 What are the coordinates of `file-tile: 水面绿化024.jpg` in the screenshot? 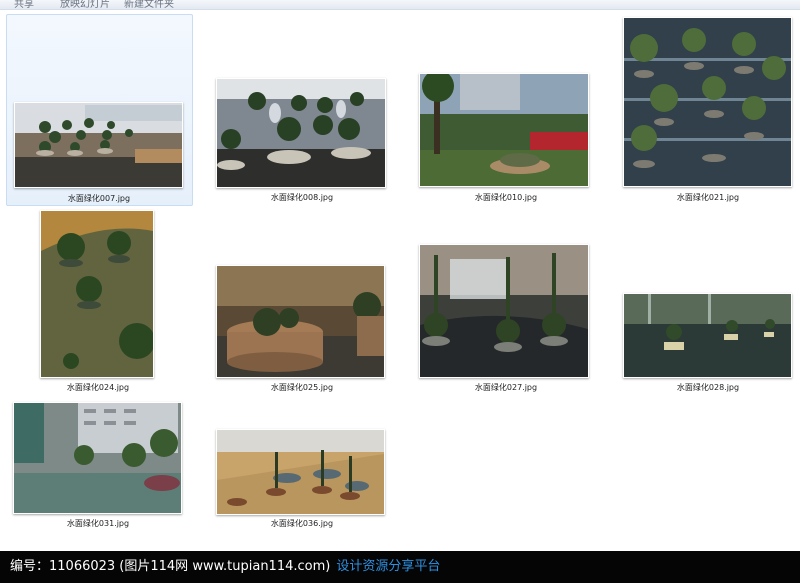 It's located at (98, 305).